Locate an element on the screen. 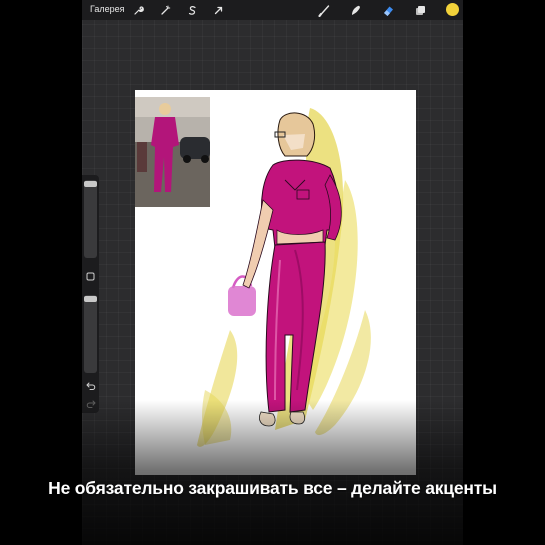  opacity-thumb is located at coordinates (90, 299).